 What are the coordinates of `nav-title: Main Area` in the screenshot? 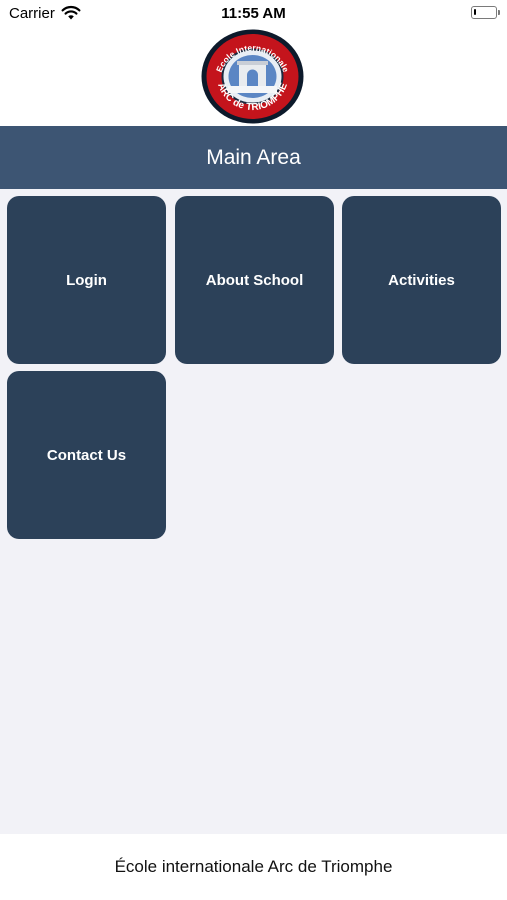 It's located at (253, 157).